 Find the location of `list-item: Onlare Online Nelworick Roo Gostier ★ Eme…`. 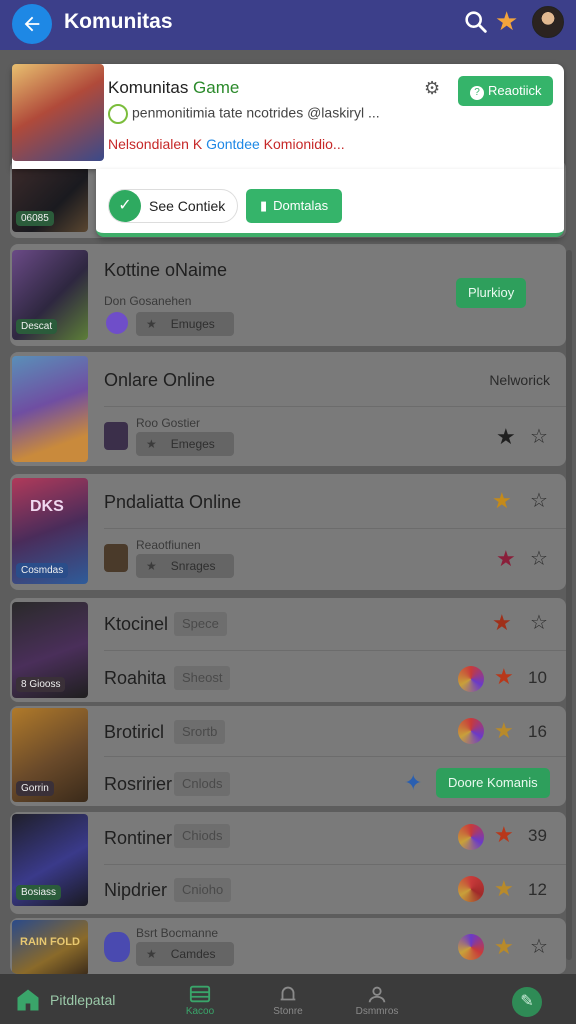

list-item: Onlare Online Nelworick Roo Gostier ★ Eme… is located at coordinates (288, 409).